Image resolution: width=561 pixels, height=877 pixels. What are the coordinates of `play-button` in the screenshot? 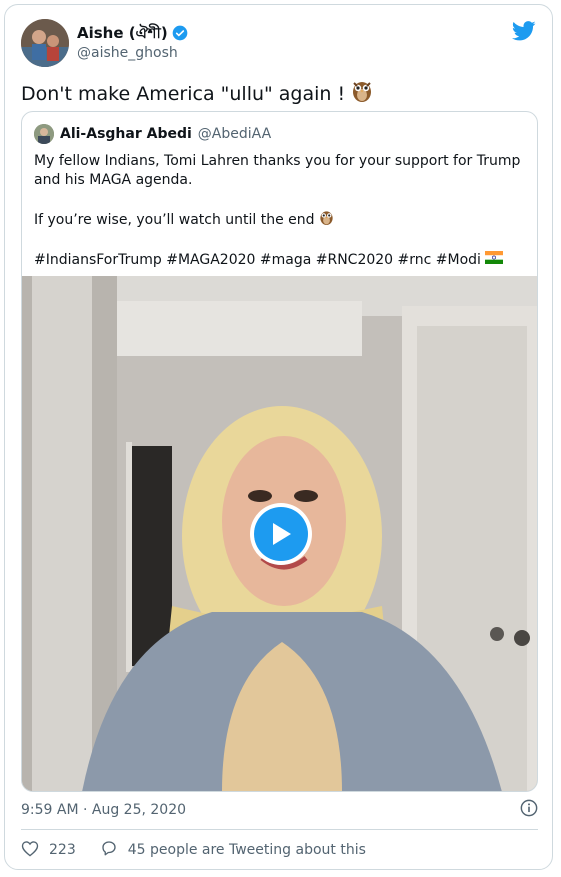 It's located at (281, 534).